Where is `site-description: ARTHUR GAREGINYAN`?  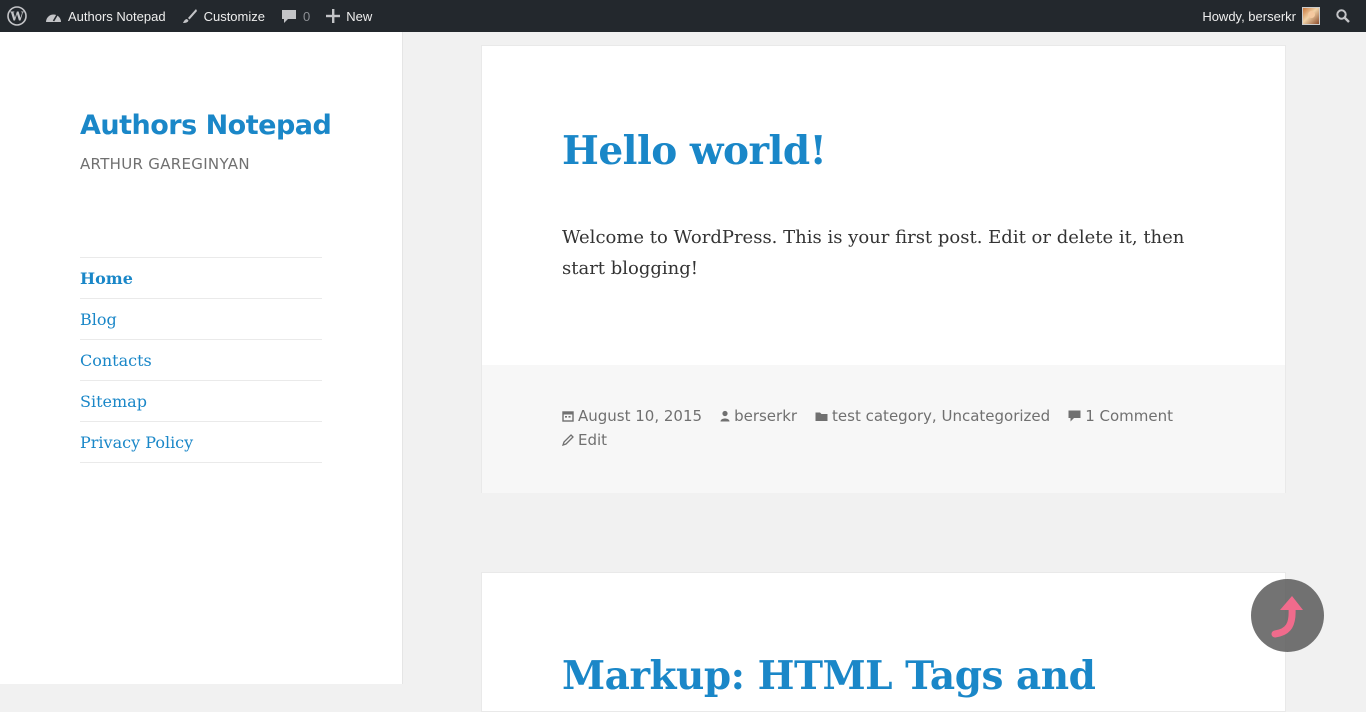
site-description: ARTHUR GAREGINYAN is located at coordinates (165, 164).